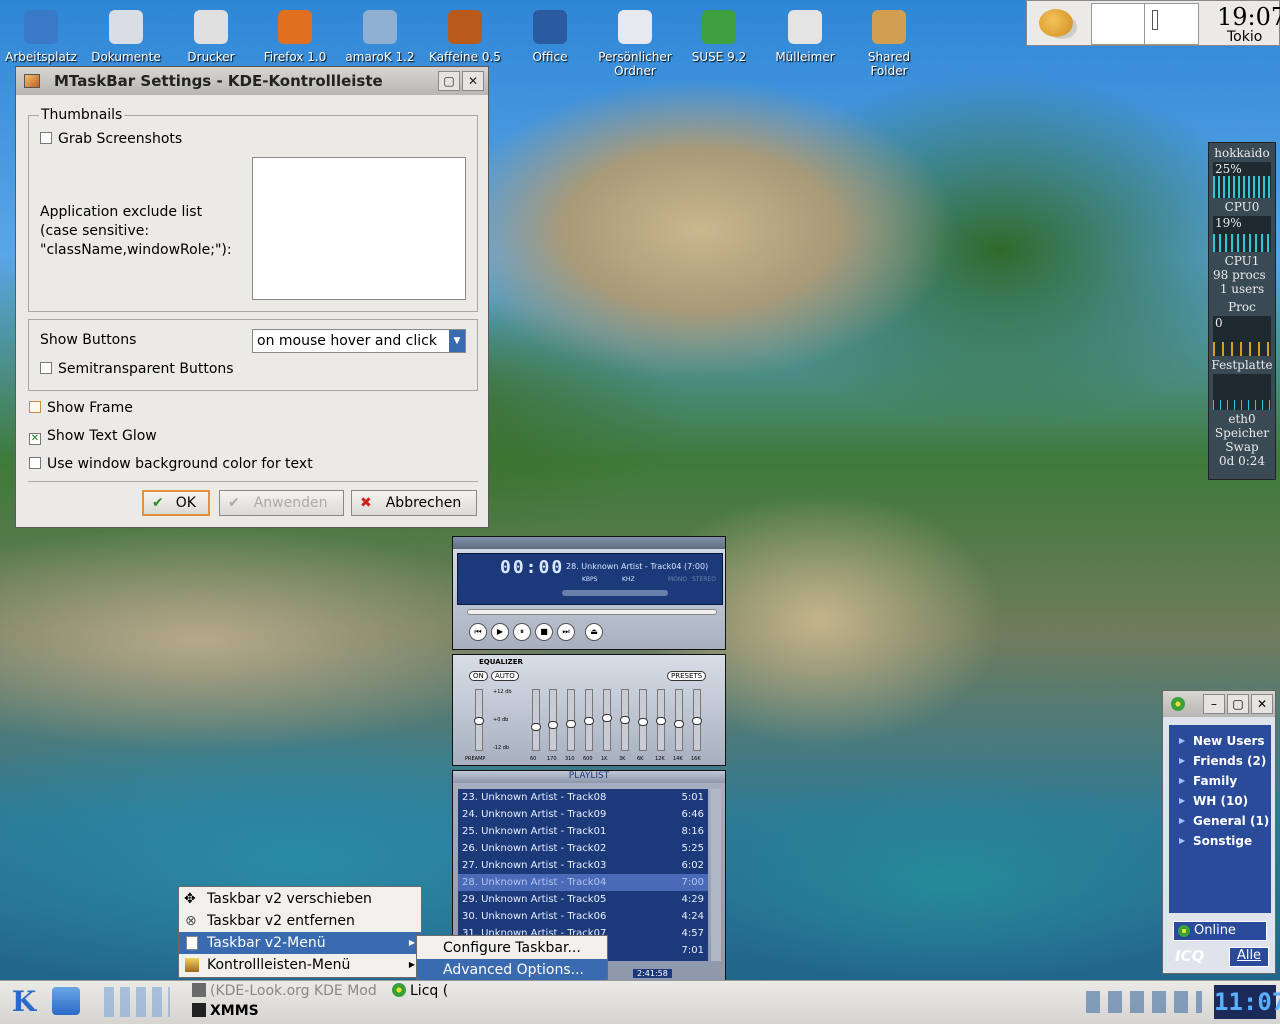  Describe the element at coordinates (1220, 841) in the screenshot. I see `icq-group: Sonstige` at that location.